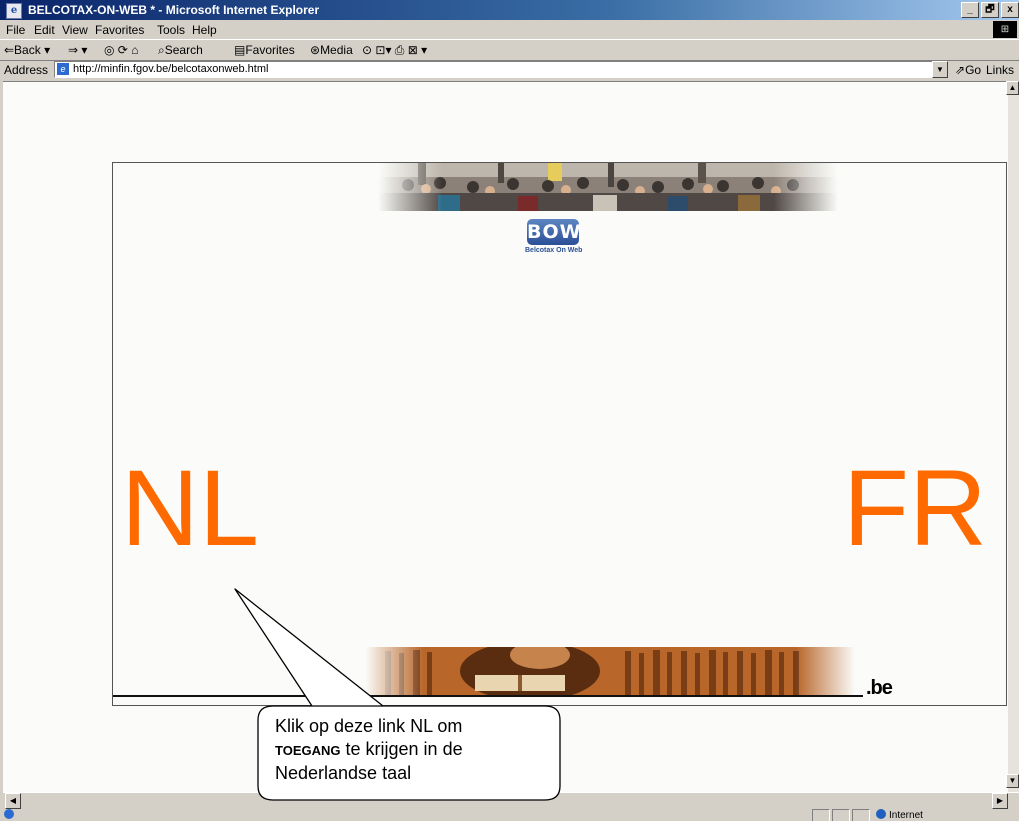  I want to click on bow-logo: BOW Belcotax On Web, so click(554, 239).